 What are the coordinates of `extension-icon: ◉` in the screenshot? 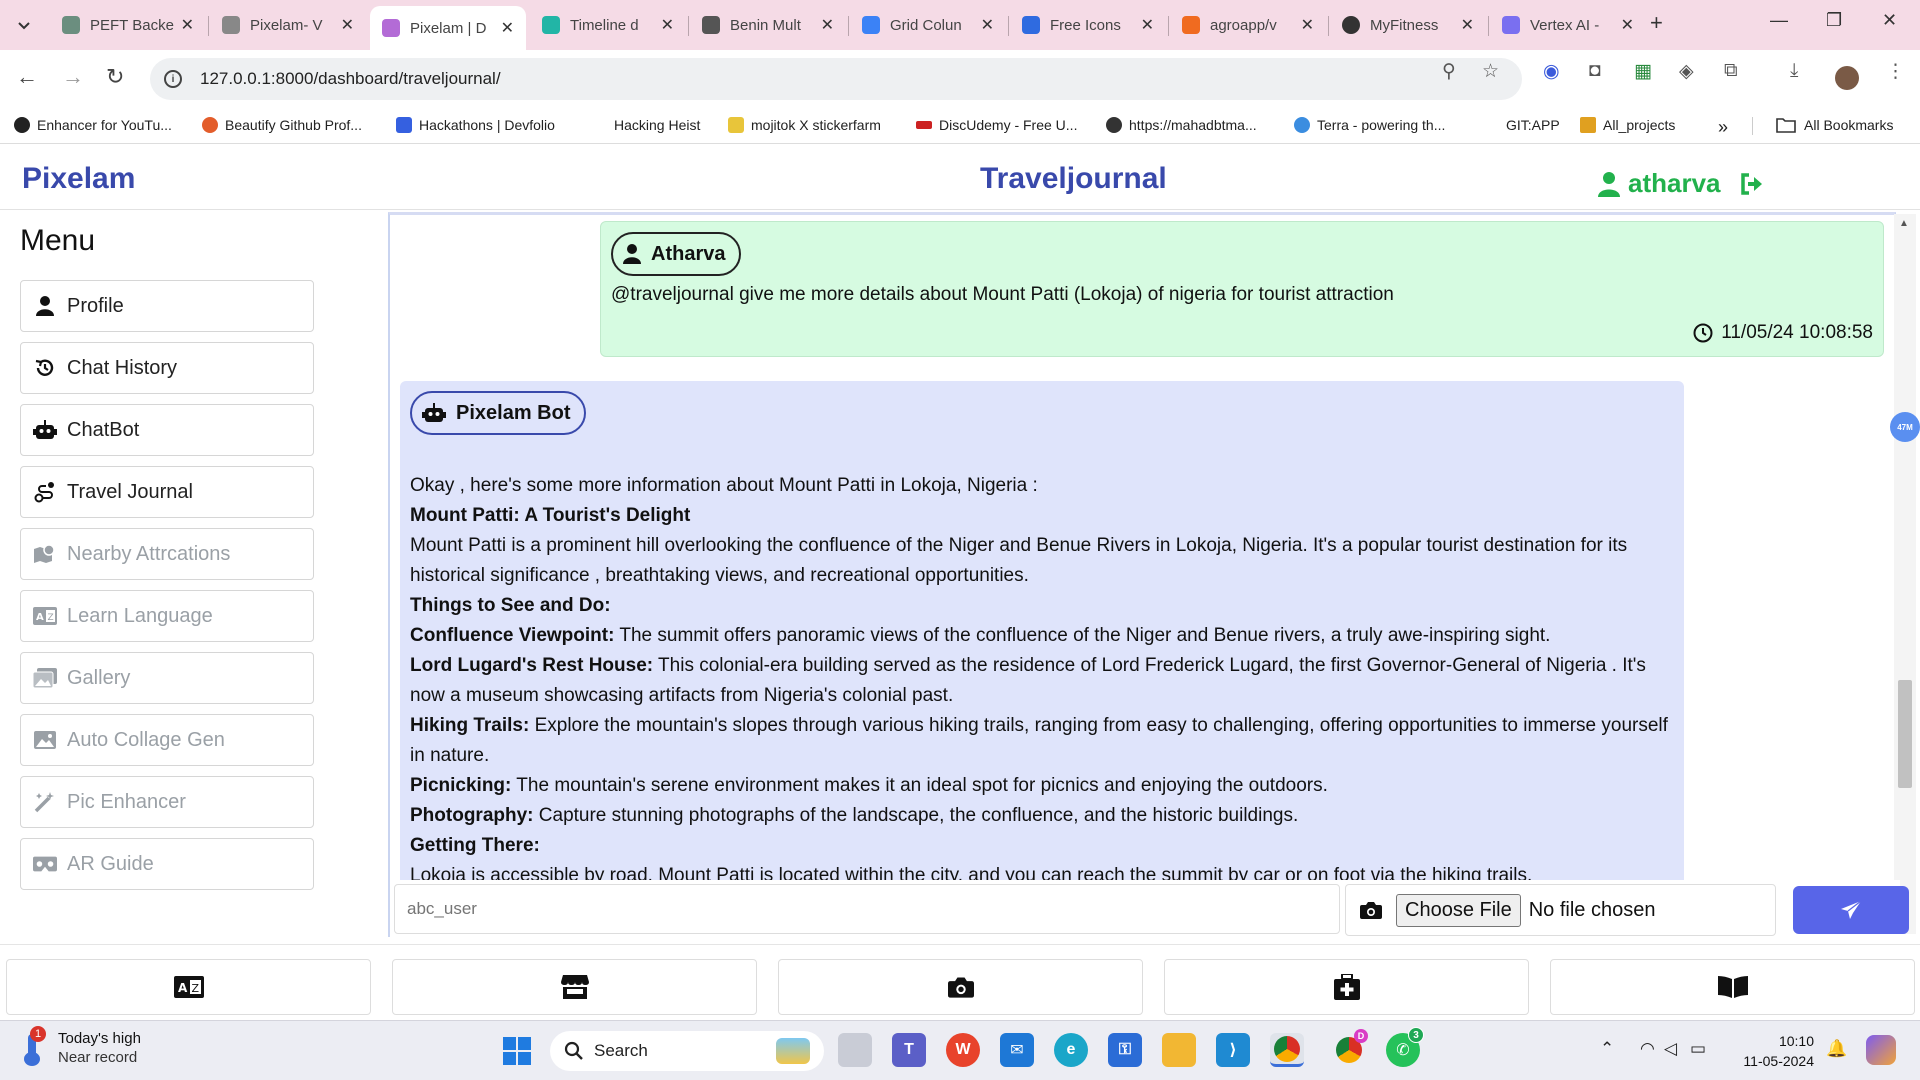 It's located at (1551, 71).